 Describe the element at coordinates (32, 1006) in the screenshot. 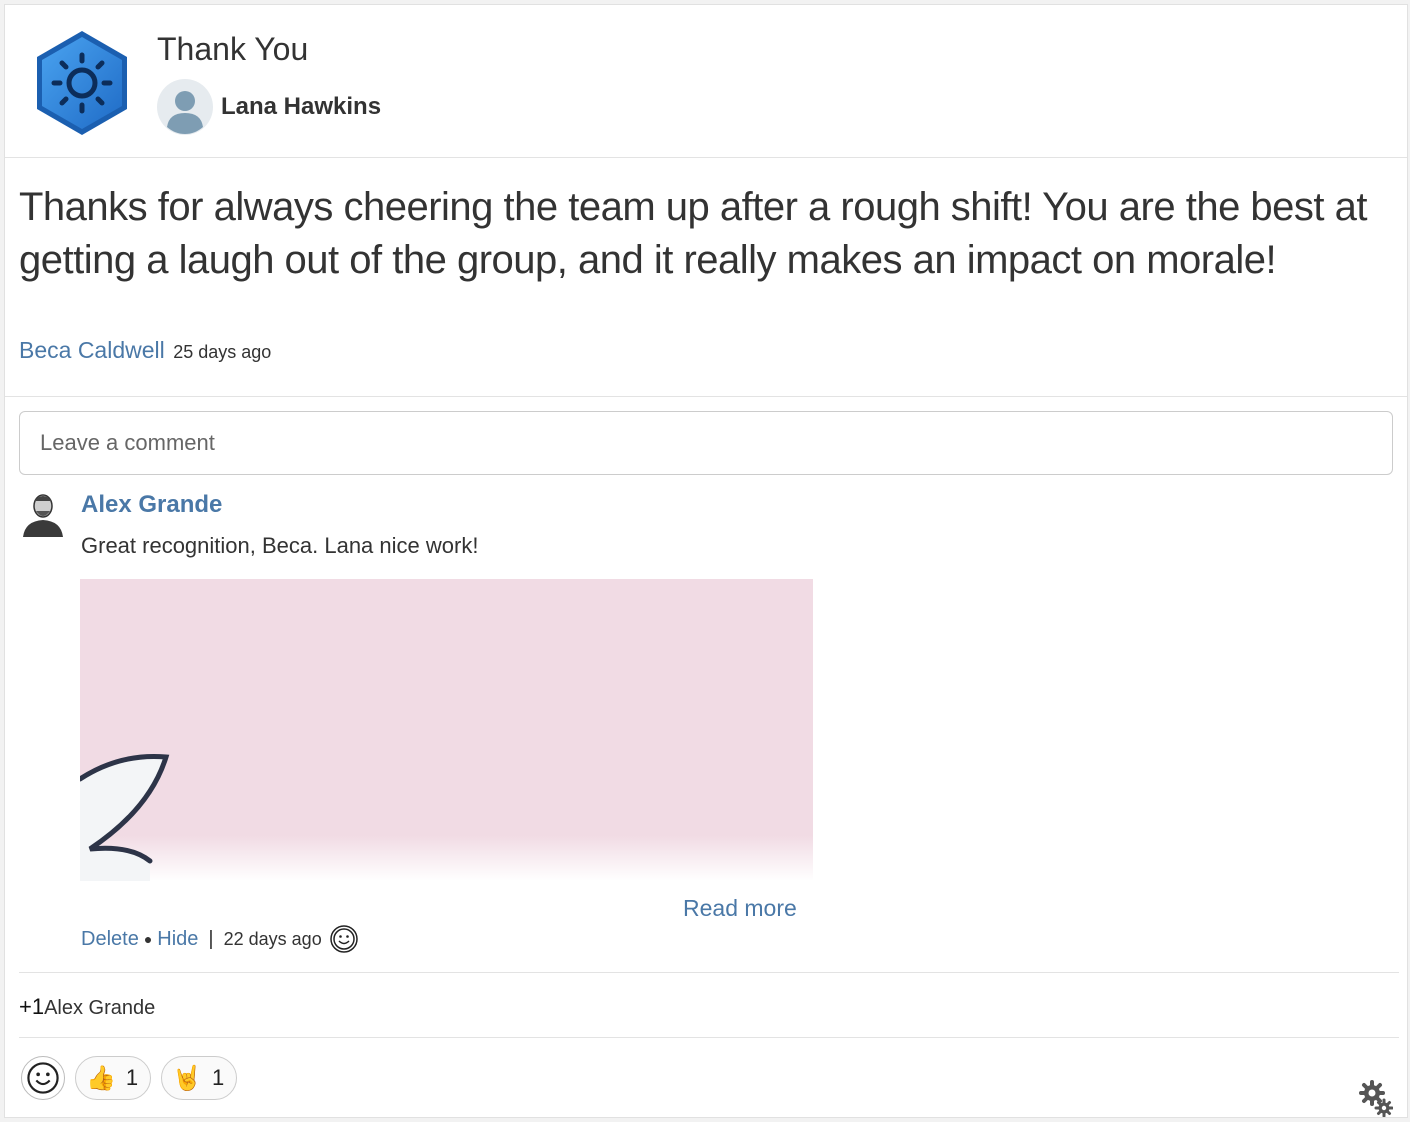

I see `plus-one-count: +1` at that location.